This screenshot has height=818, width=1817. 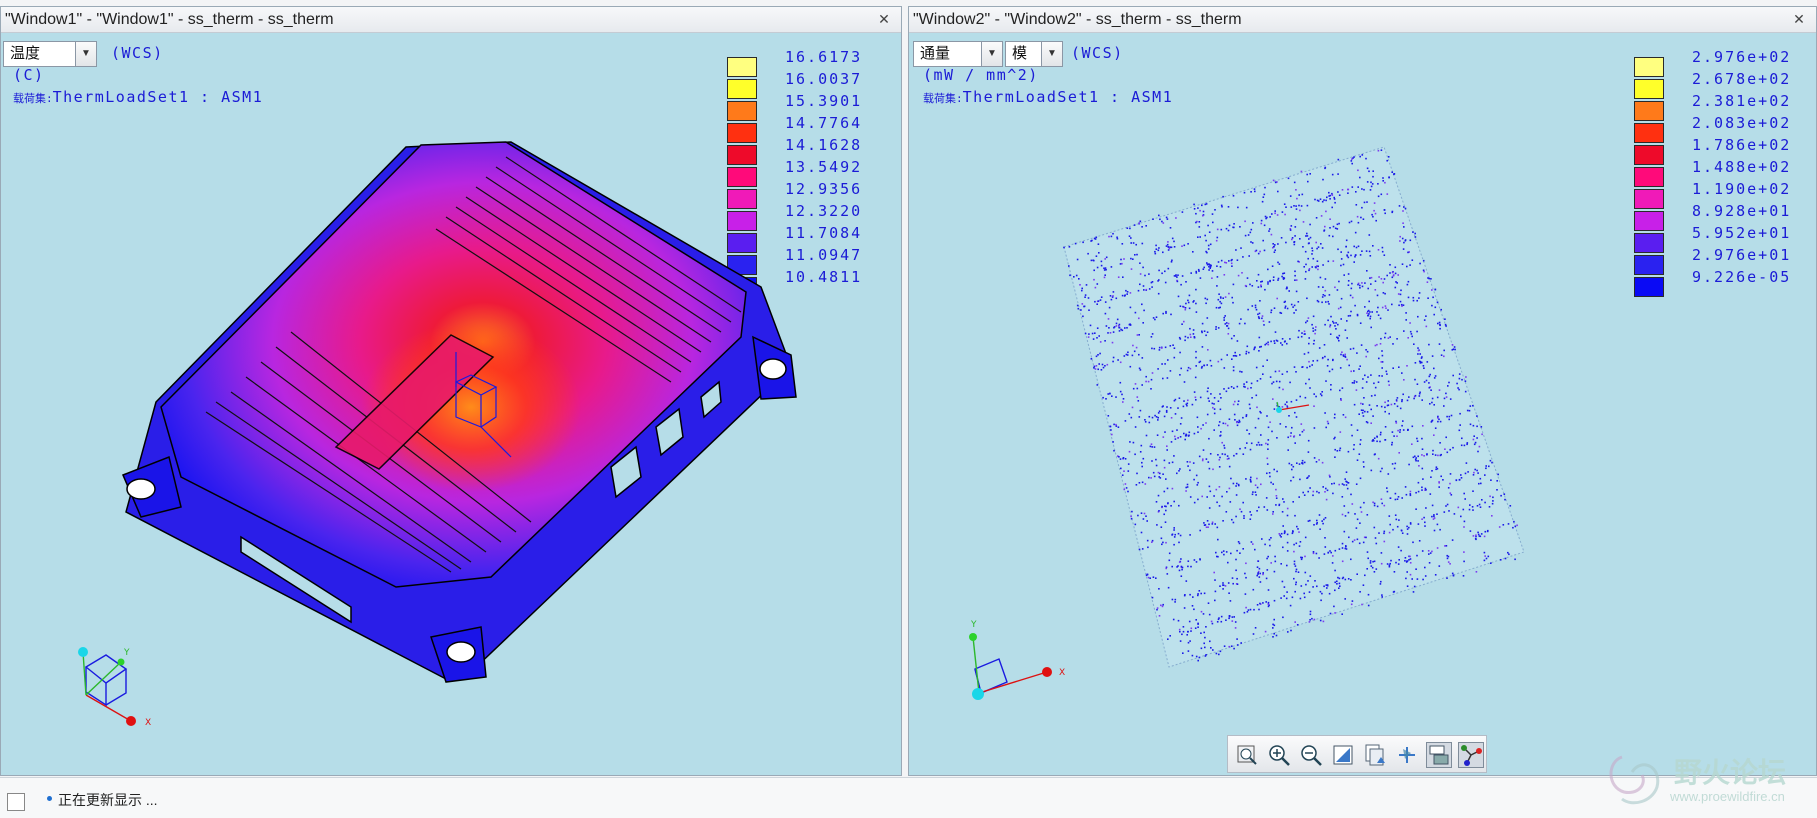 I want to click on spin-center-icon, so click(x=1471, y=755).